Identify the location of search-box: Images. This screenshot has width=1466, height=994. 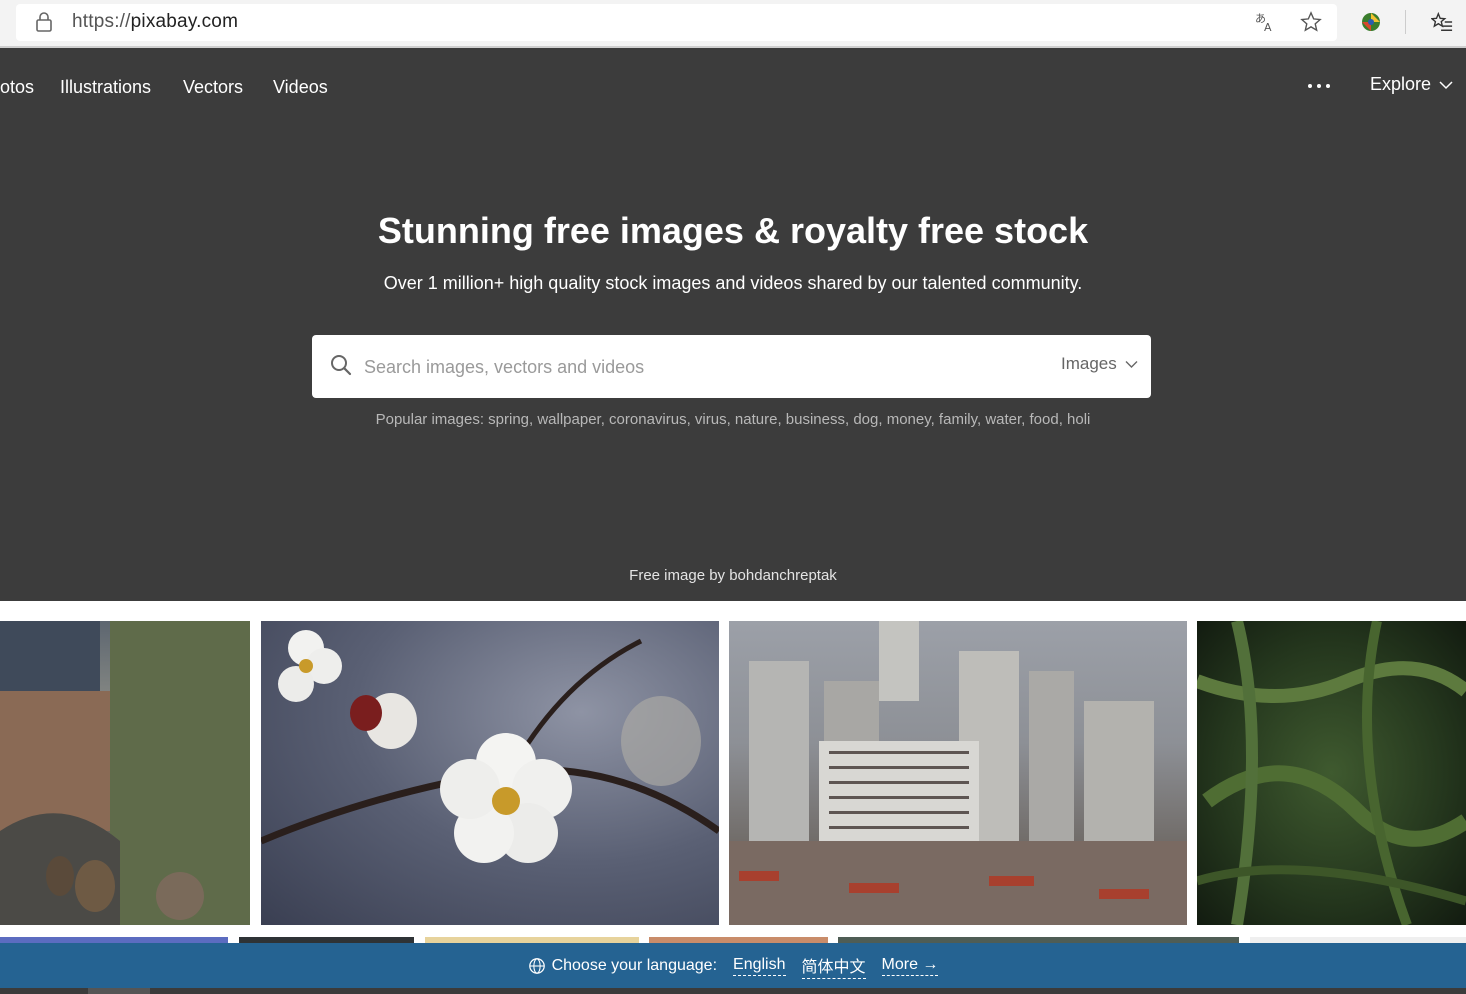
(731, 366).